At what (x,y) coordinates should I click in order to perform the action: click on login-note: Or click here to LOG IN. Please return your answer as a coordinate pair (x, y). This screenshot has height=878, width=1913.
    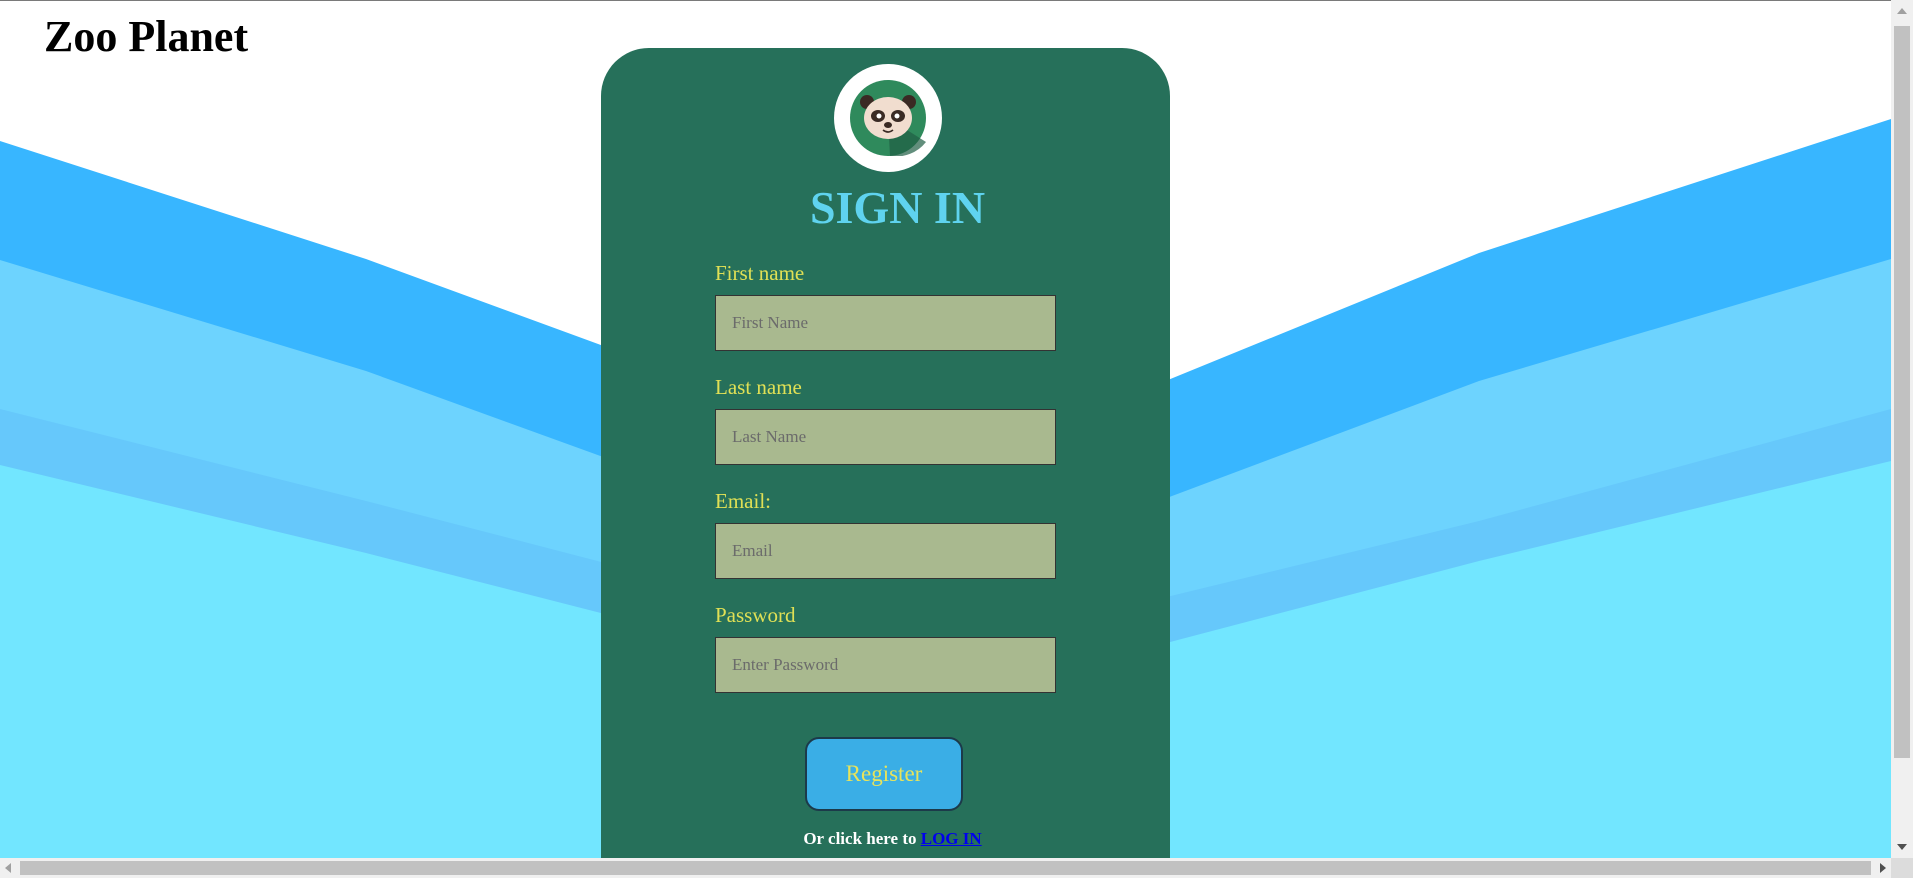
    Looking at the image, I should click on (885, 839).